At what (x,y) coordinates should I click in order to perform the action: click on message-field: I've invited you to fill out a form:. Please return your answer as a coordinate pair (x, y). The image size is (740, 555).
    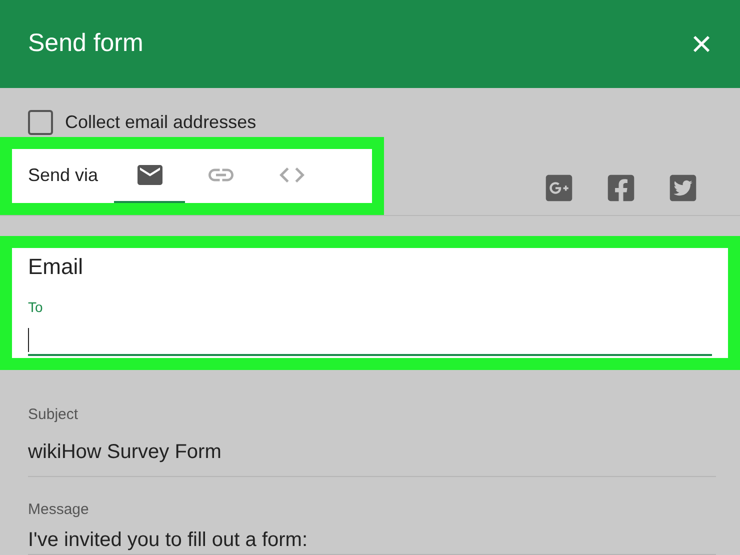
    Looking at the image, I should click on (372, 540).